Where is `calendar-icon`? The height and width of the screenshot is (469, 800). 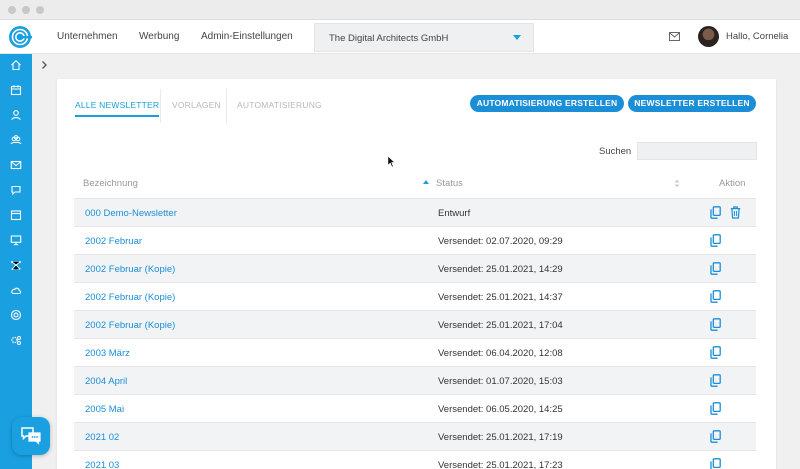 calendar-icon is located at coordinates (16, 90).